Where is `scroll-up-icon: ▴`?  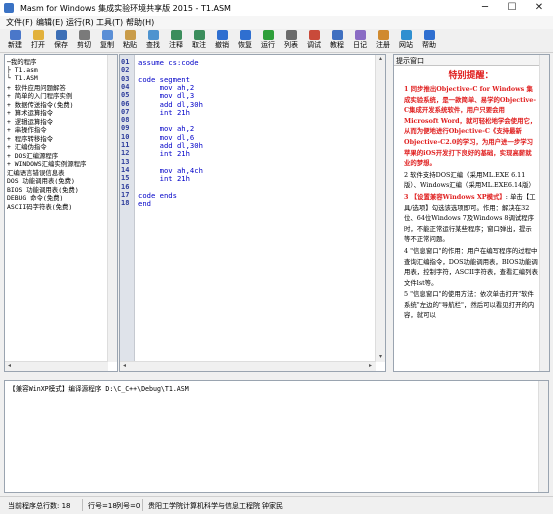
scroll-up-icon: ▴ is located at coordinates (380, 59).